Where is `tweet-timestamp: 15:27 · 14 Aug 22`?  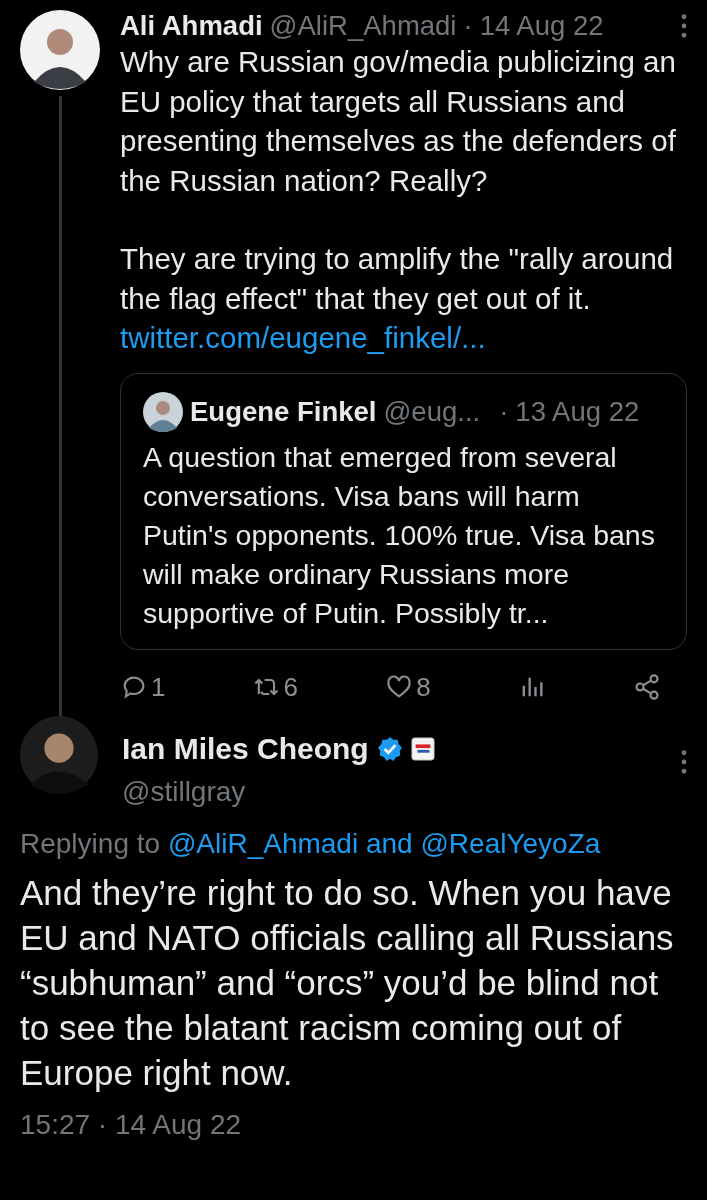
tweet-timestamp: 15:27 · 14 Aug 22 is located at coordinates (131, 1125).